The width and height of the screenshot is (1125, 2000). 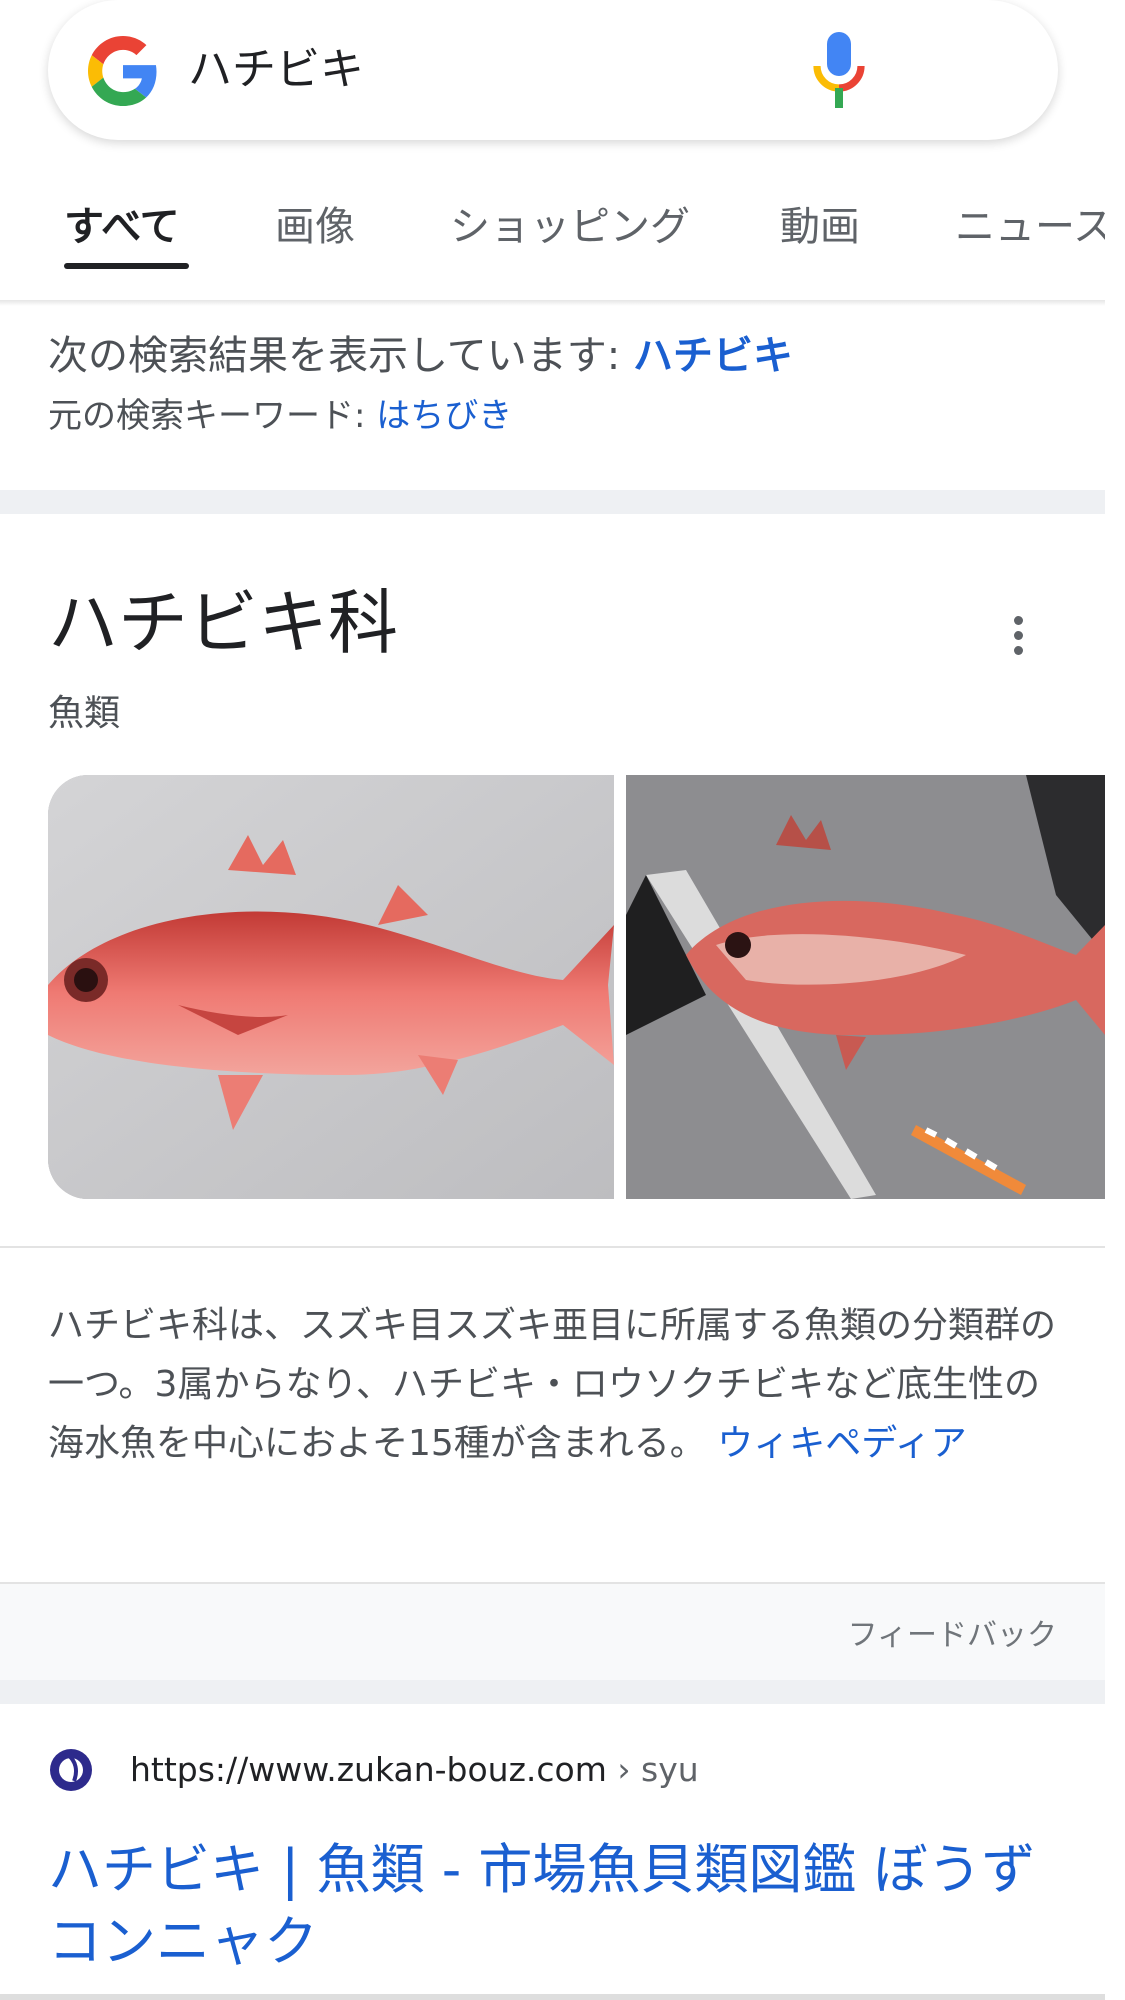 What do you see at coordinates (276, 70) in the screenshot?
I see `search-input: ハチビキ` at bounding box center [276, 70].